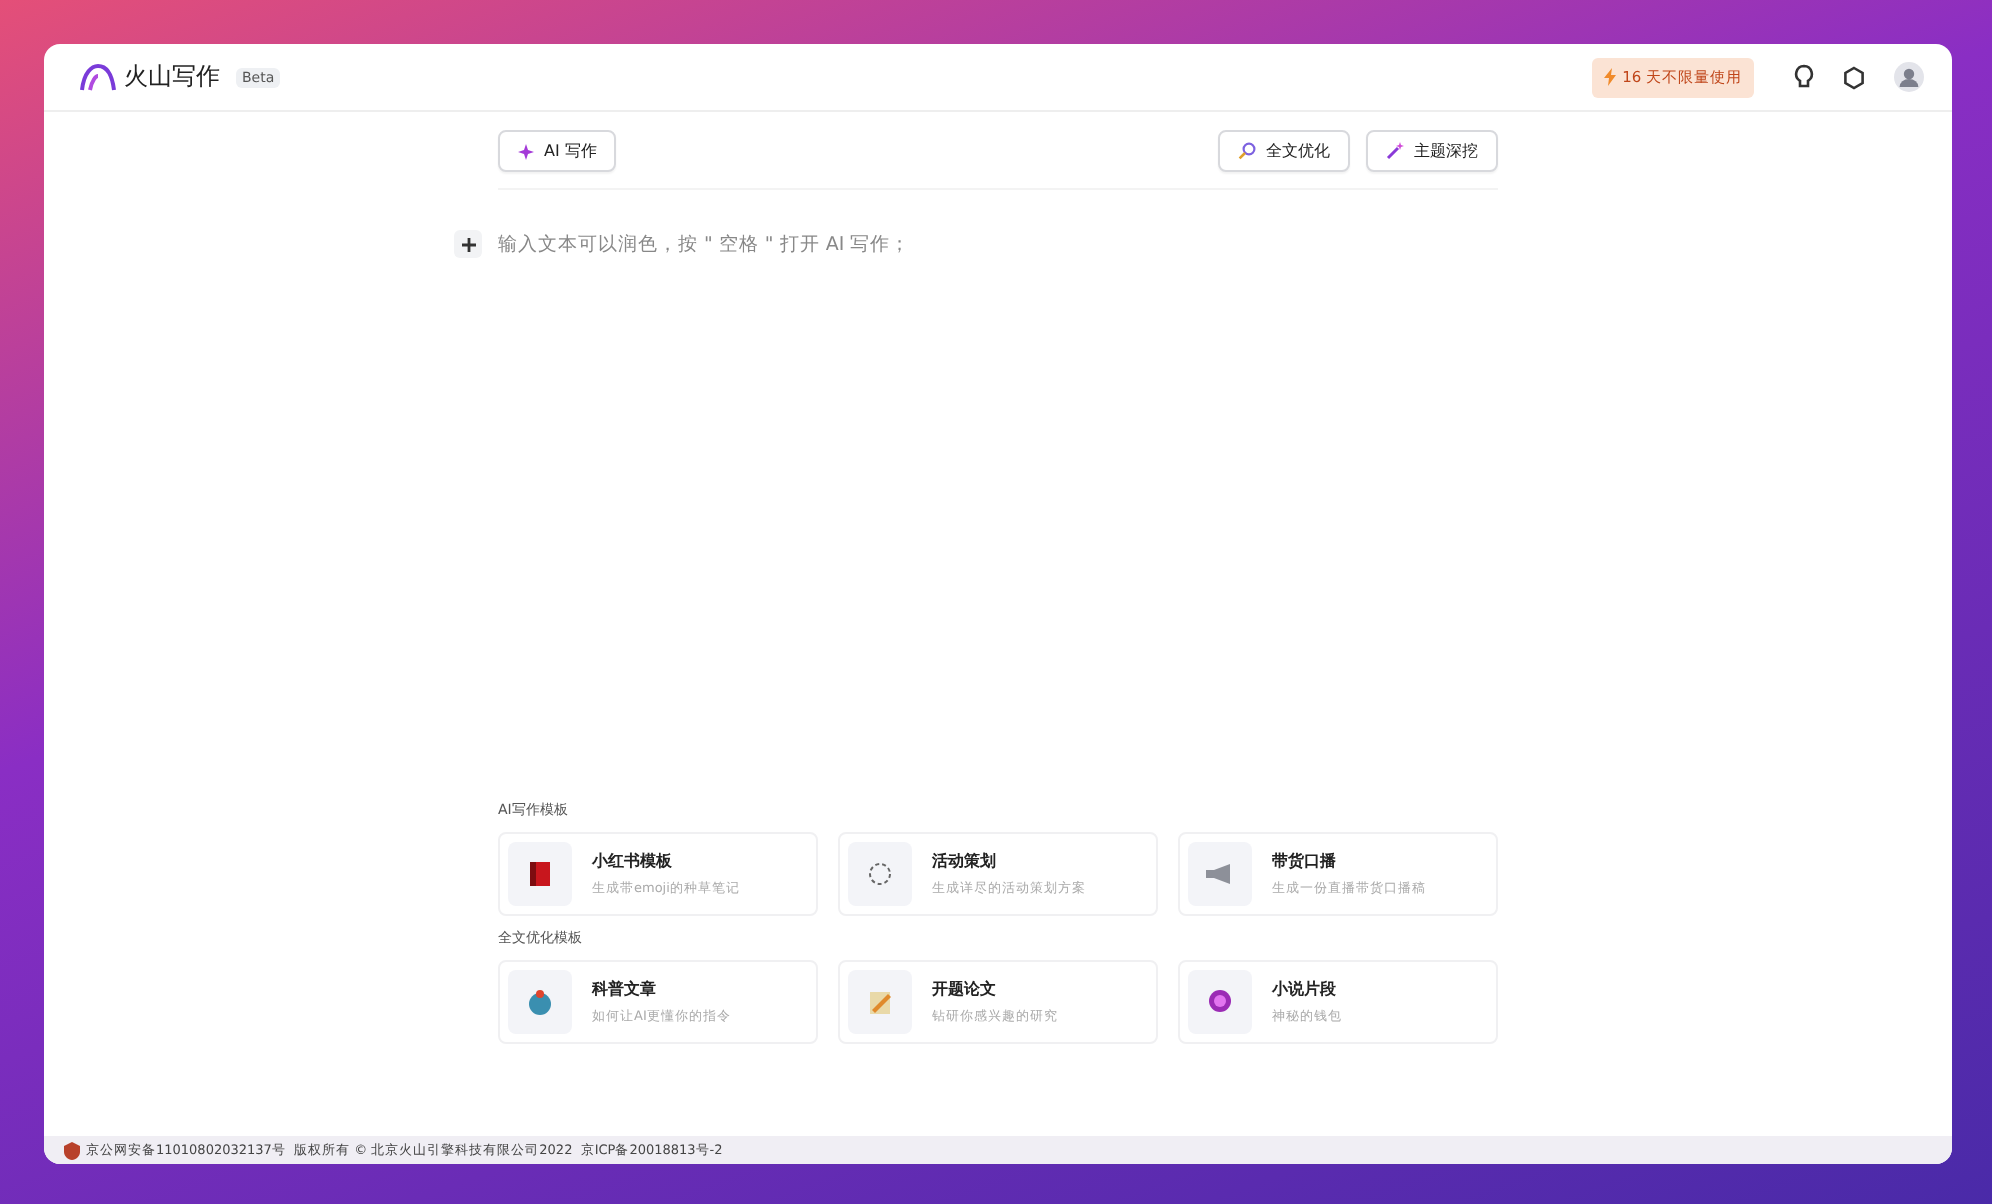  I want to click on sparkle-icon, so click(526, 151).